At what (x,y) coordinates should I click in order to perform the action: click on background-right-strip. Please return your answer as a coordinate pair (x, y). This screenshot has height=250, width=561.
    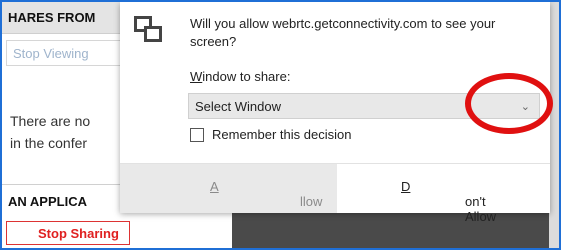
    Looking at the image, I should click on (554, 125).